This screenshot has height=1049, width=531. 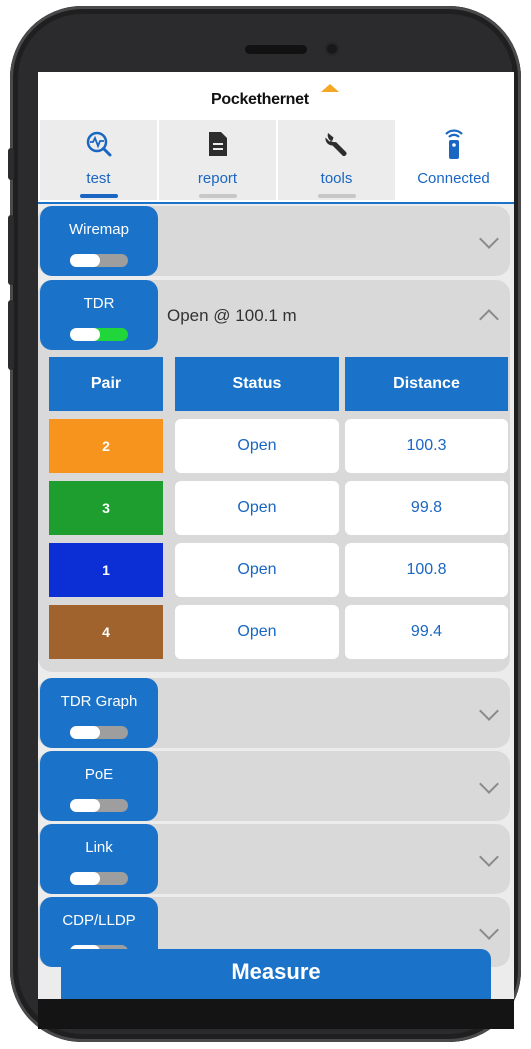 I want to click on distance-cell: 99.4, so click(x=426, y=632).